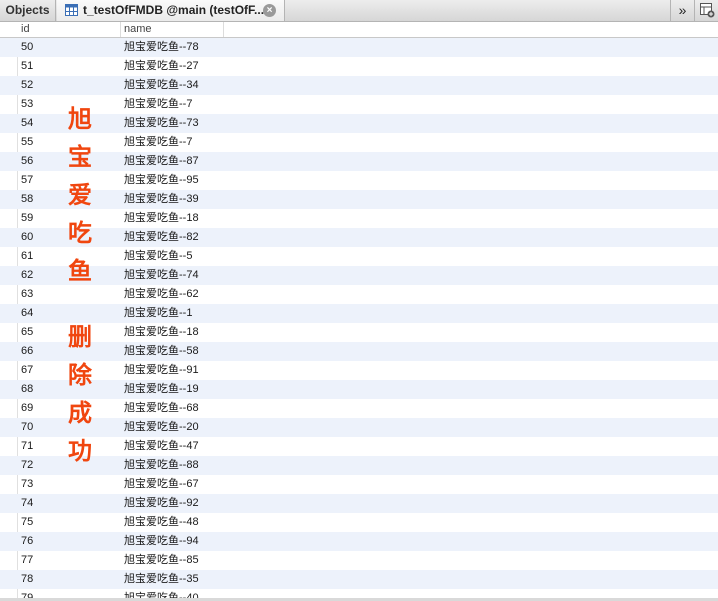 The width and height of the screenshot is (718, 601). Describe the element at coordinates (161, 47) in the screenshot. I see `cell-name: 旭宝爱吃鱼--78` at that location.